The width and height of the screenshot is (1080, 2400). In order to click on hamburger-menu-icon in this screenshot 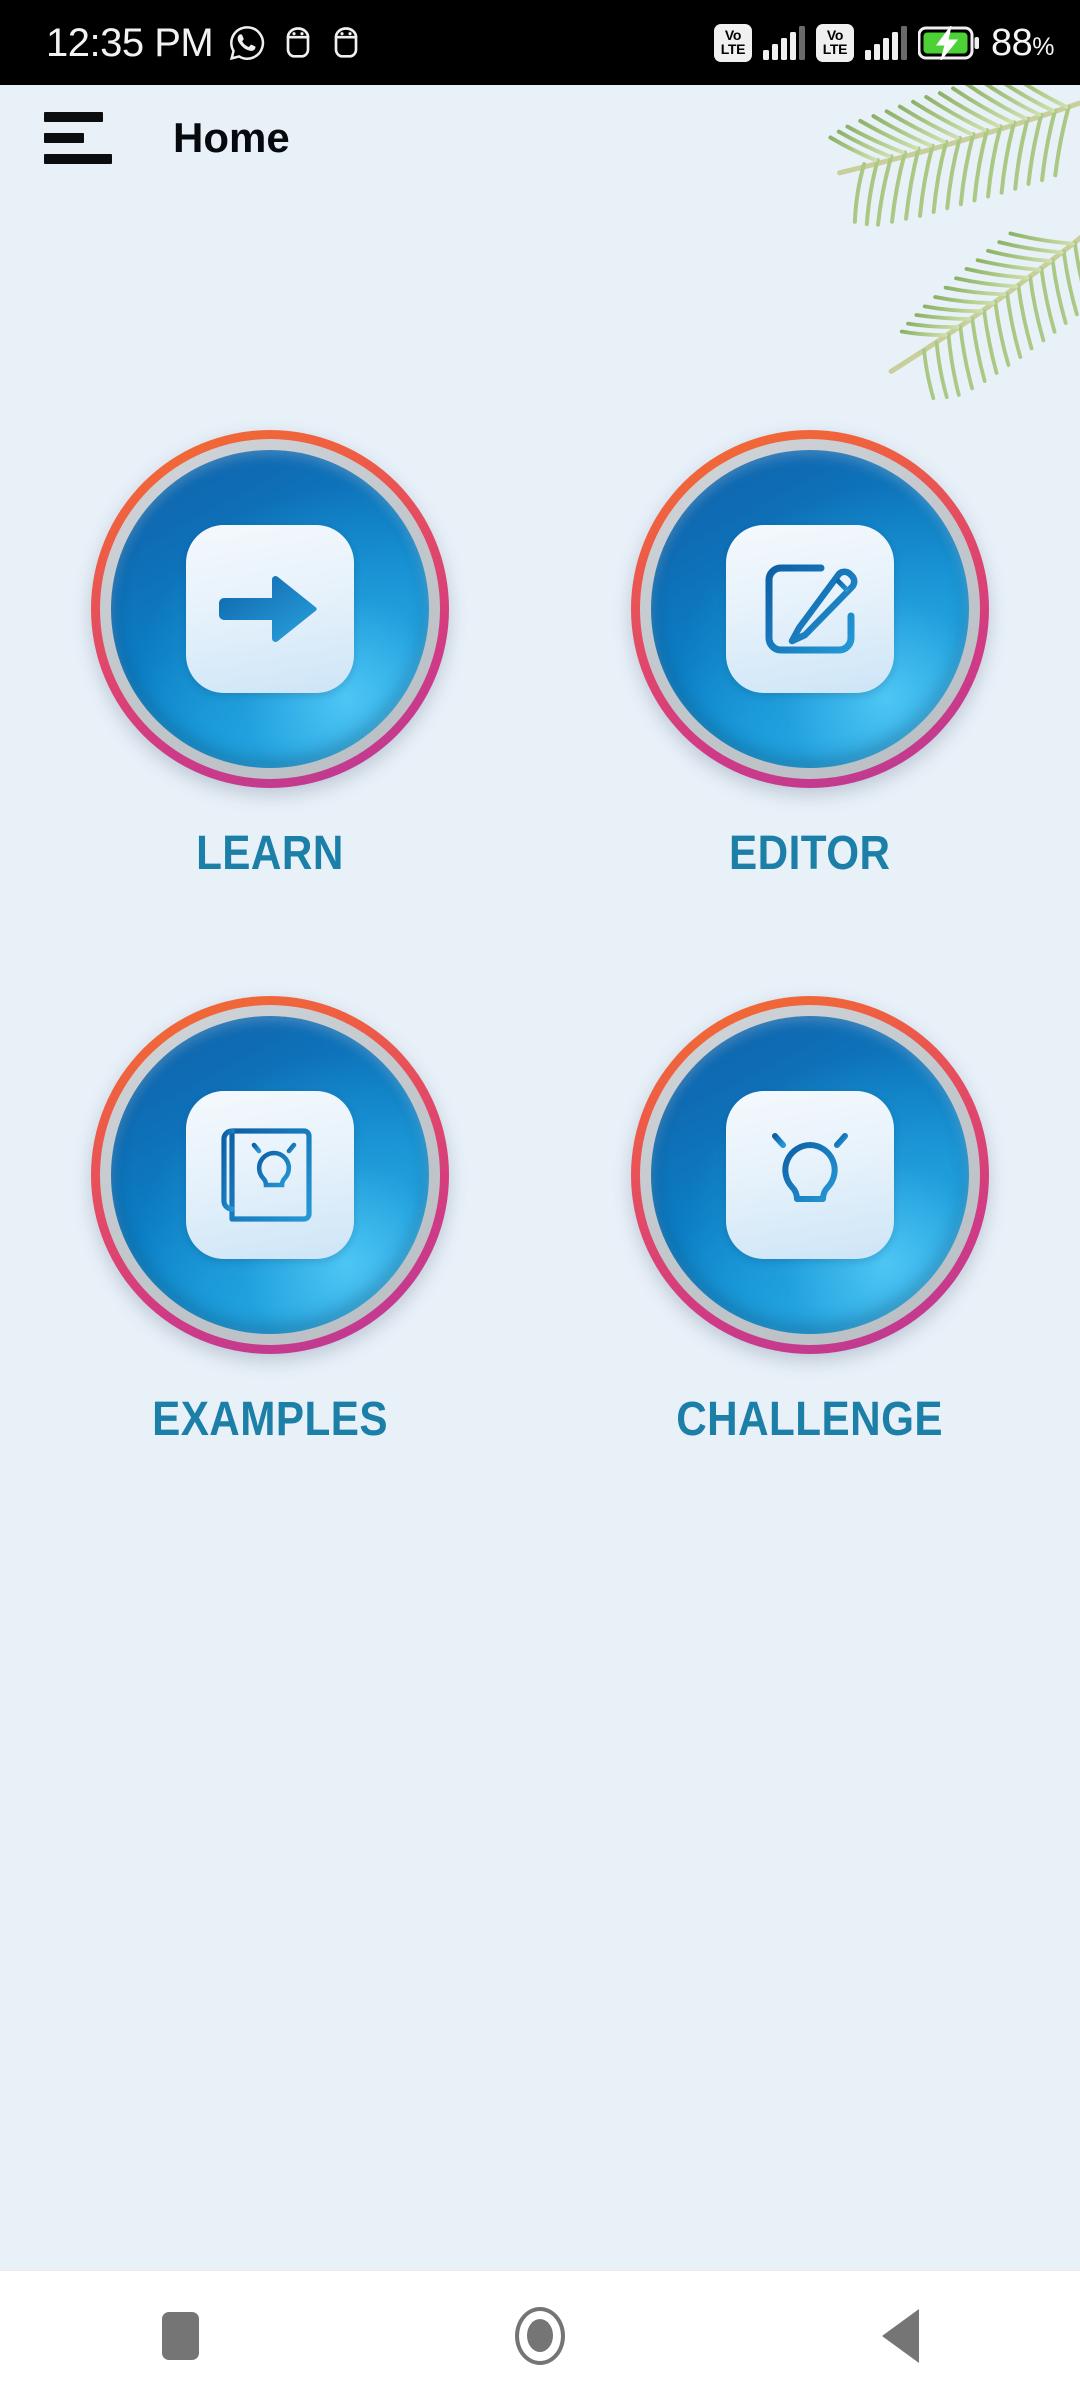, I will do `click(70, 138)`.